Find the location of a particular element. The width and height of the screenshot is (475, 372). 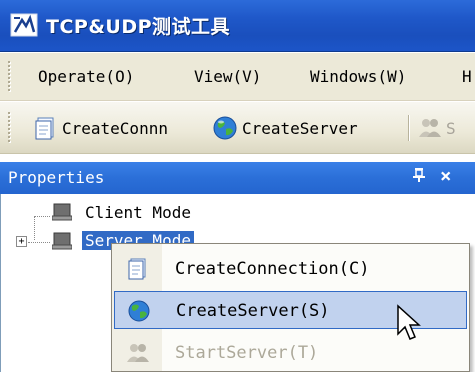

menu-view: View(V) is located at coordinates (227, 76).